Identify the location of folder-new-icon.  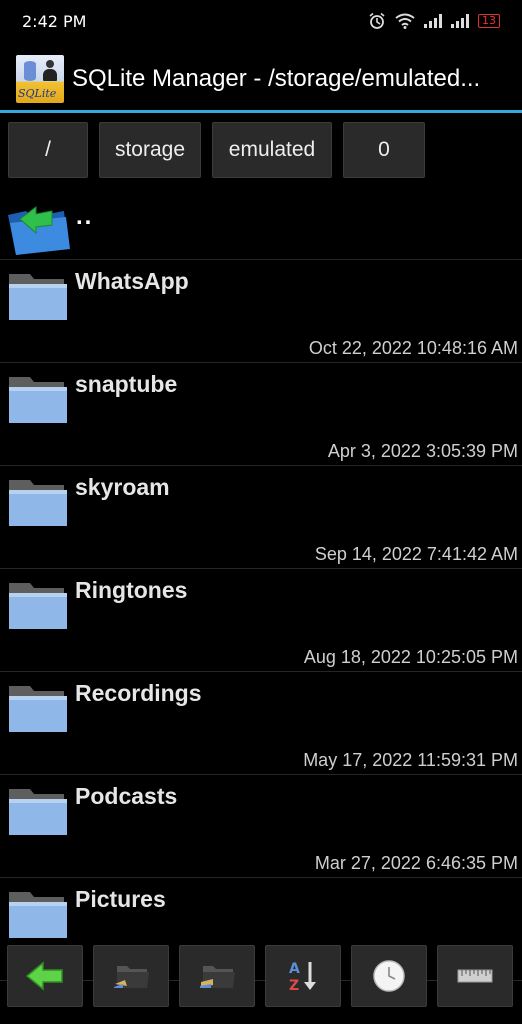
(131, 977).